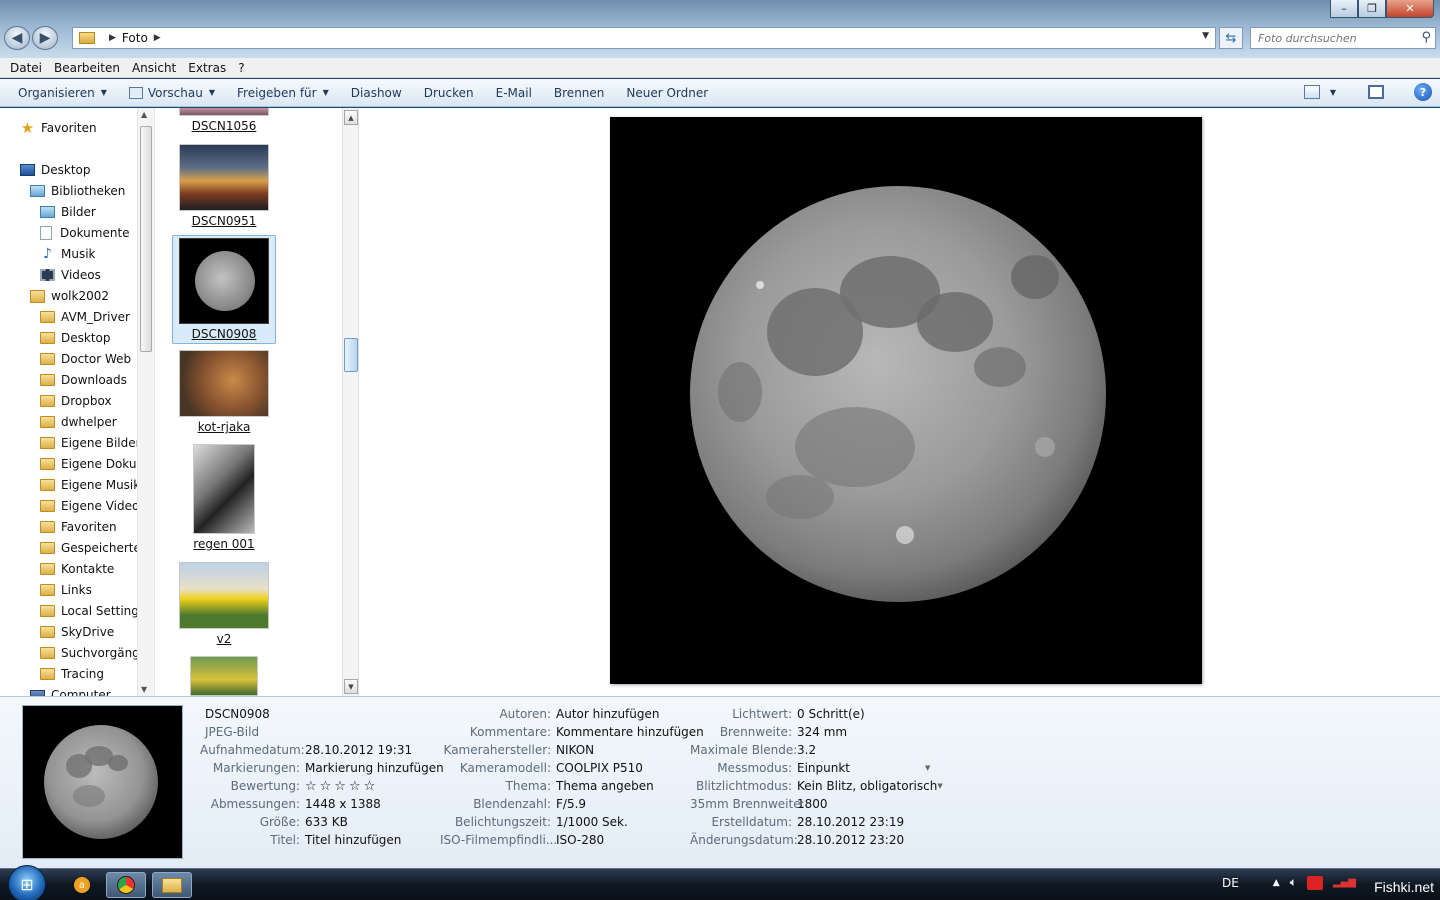 The height and width of the screenshot is (900, 1440). I want to click on file-item: v2, so click(224, 604).